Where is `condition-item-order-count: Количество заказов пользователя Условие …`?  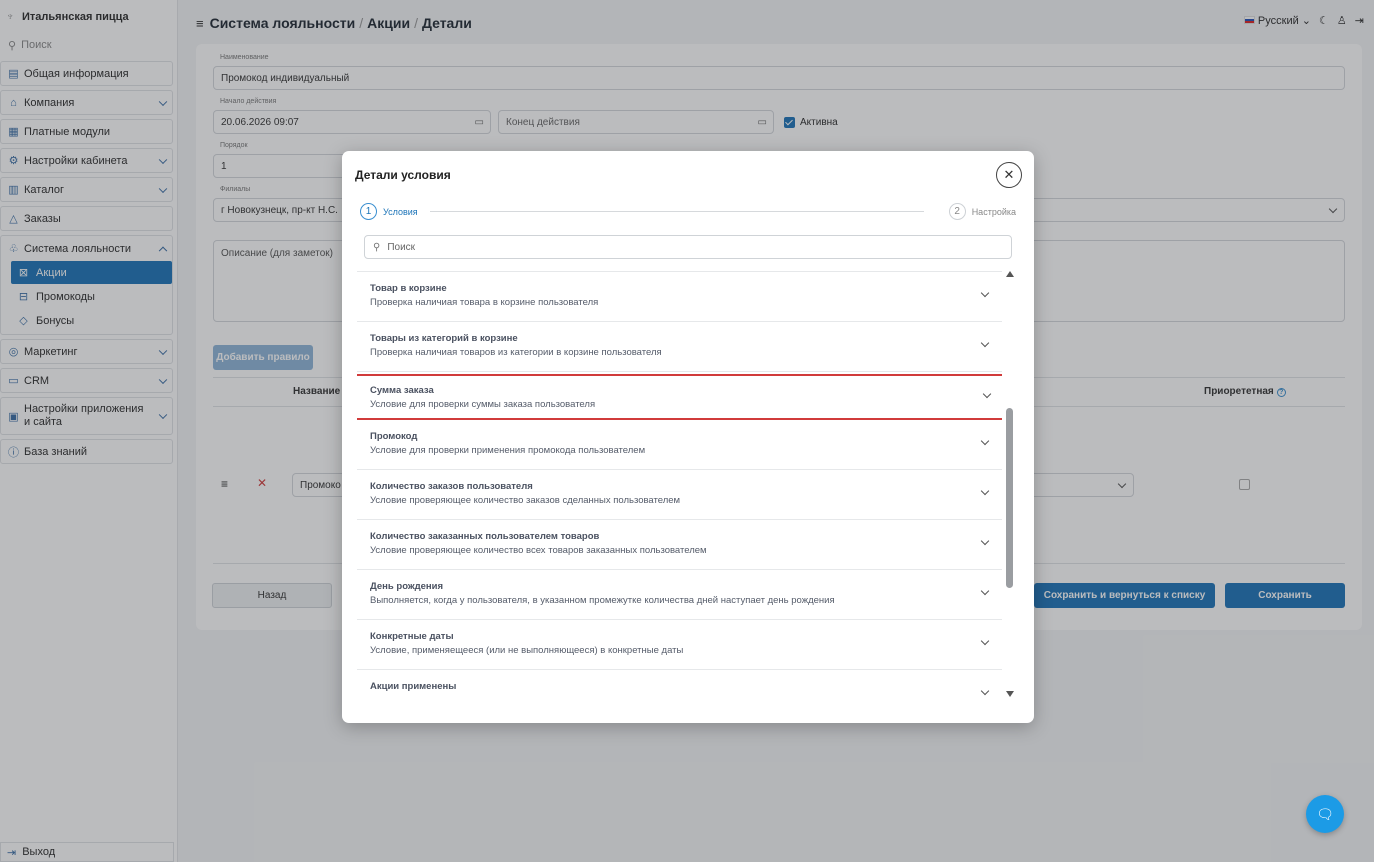 condition-item-order-count: Количество заказов пользователя Условие … is located at coordinates (679, 495).